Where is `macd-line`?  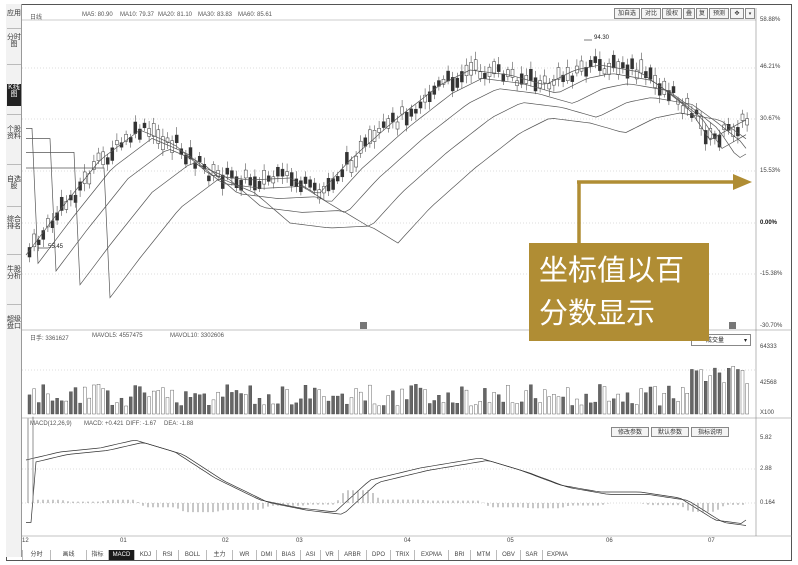 macd-line is located at coordinates (386, 481).